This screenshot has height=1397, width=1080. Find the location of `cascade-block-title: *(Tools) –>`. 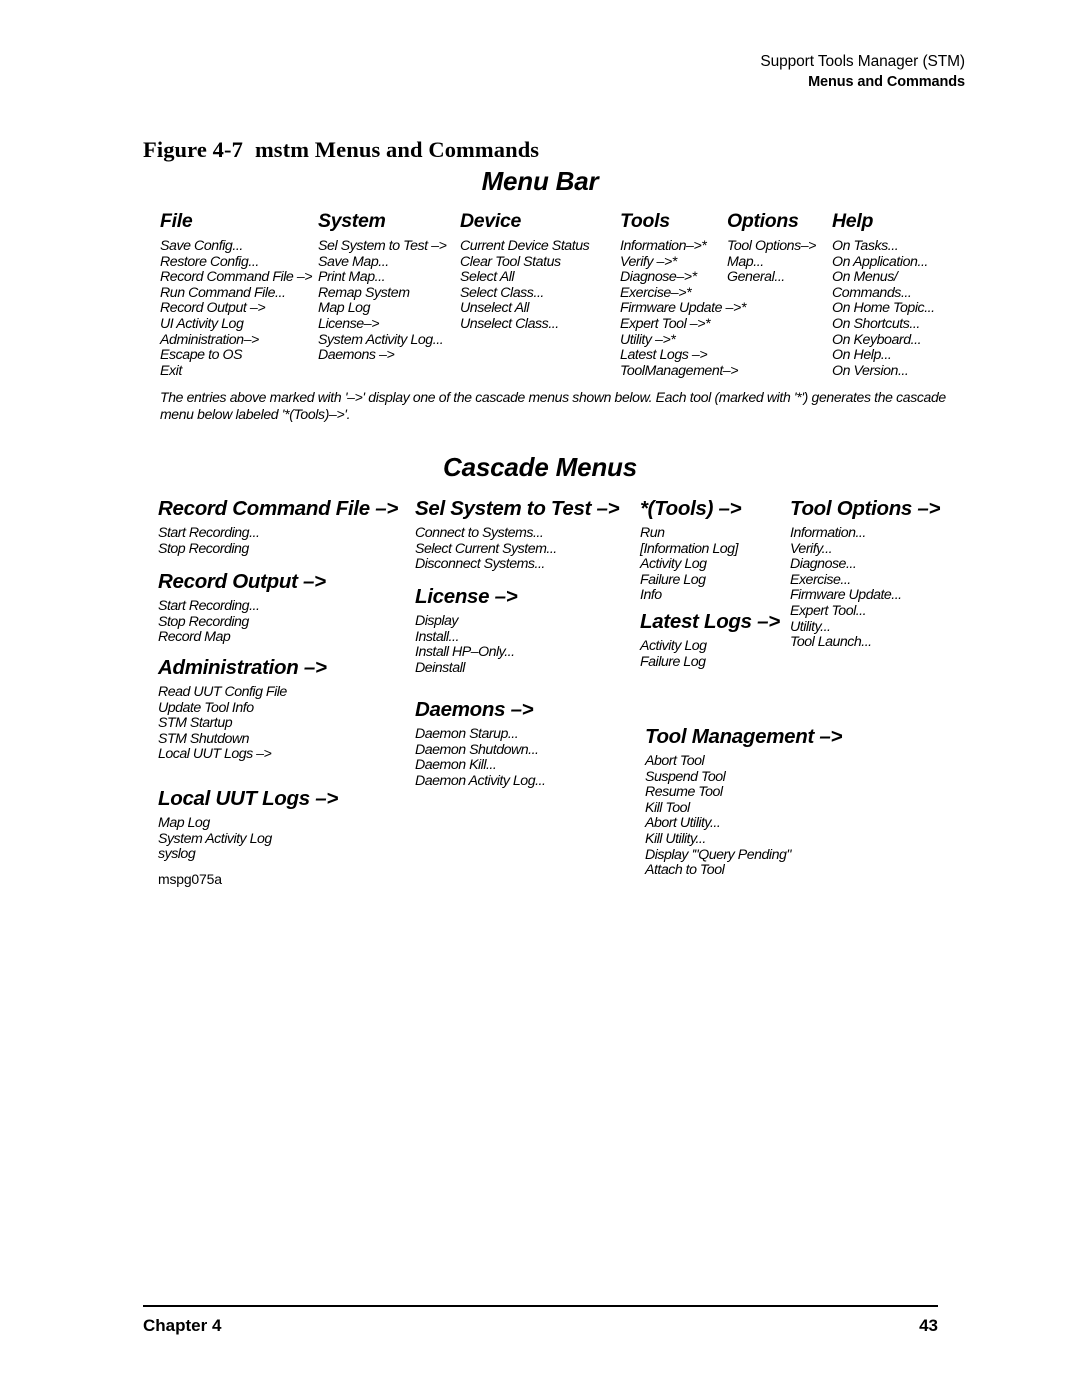

cascade-block-title: *(Tools) –> is located at coordinates (691, 509).